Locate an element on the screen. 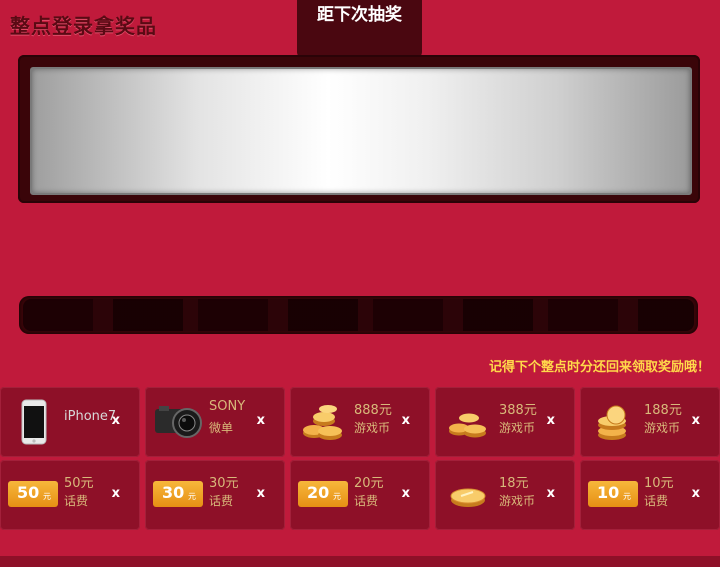 Image resolution: width=720 pixels, height=567 pixels. prize-name: 20元 is located at coordinates (369, 483).